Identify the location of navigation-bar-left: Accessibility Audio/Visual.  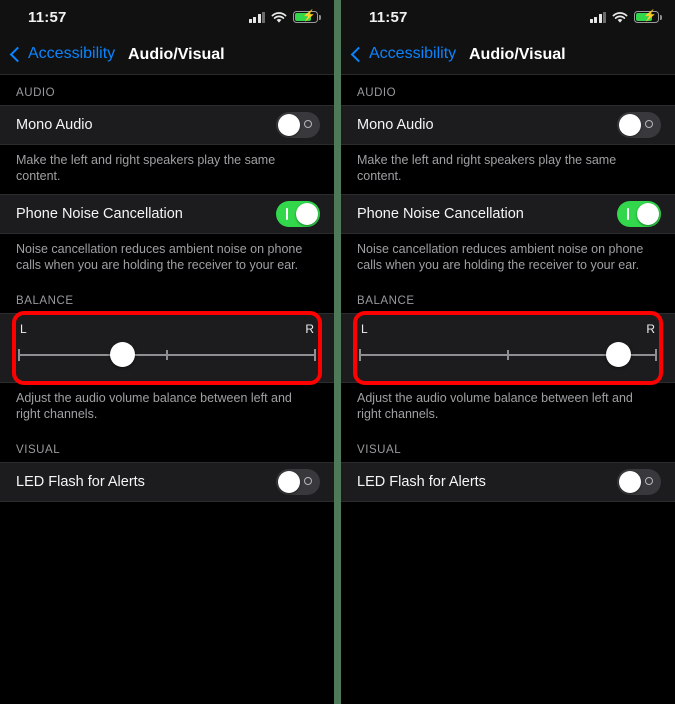
(167, 56).